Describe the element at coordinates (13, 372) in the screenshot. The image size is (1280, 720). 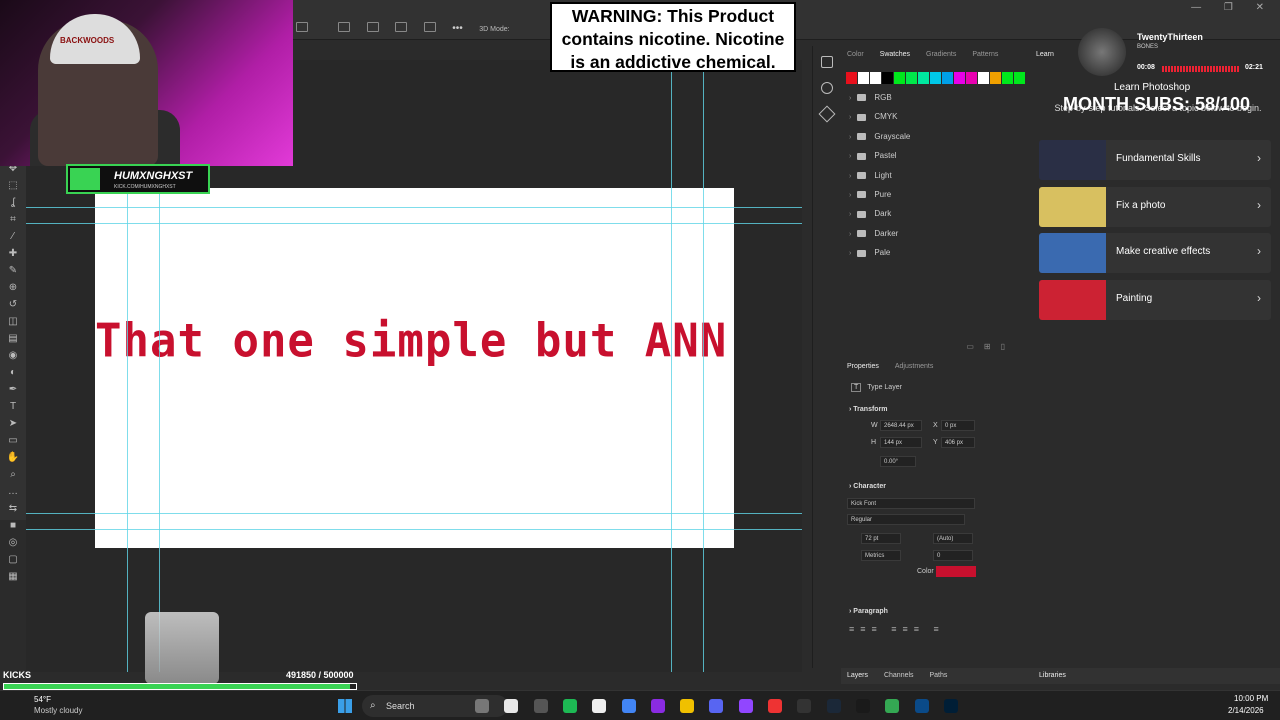
I see `dodge-tool-icon: ◐` at that location.